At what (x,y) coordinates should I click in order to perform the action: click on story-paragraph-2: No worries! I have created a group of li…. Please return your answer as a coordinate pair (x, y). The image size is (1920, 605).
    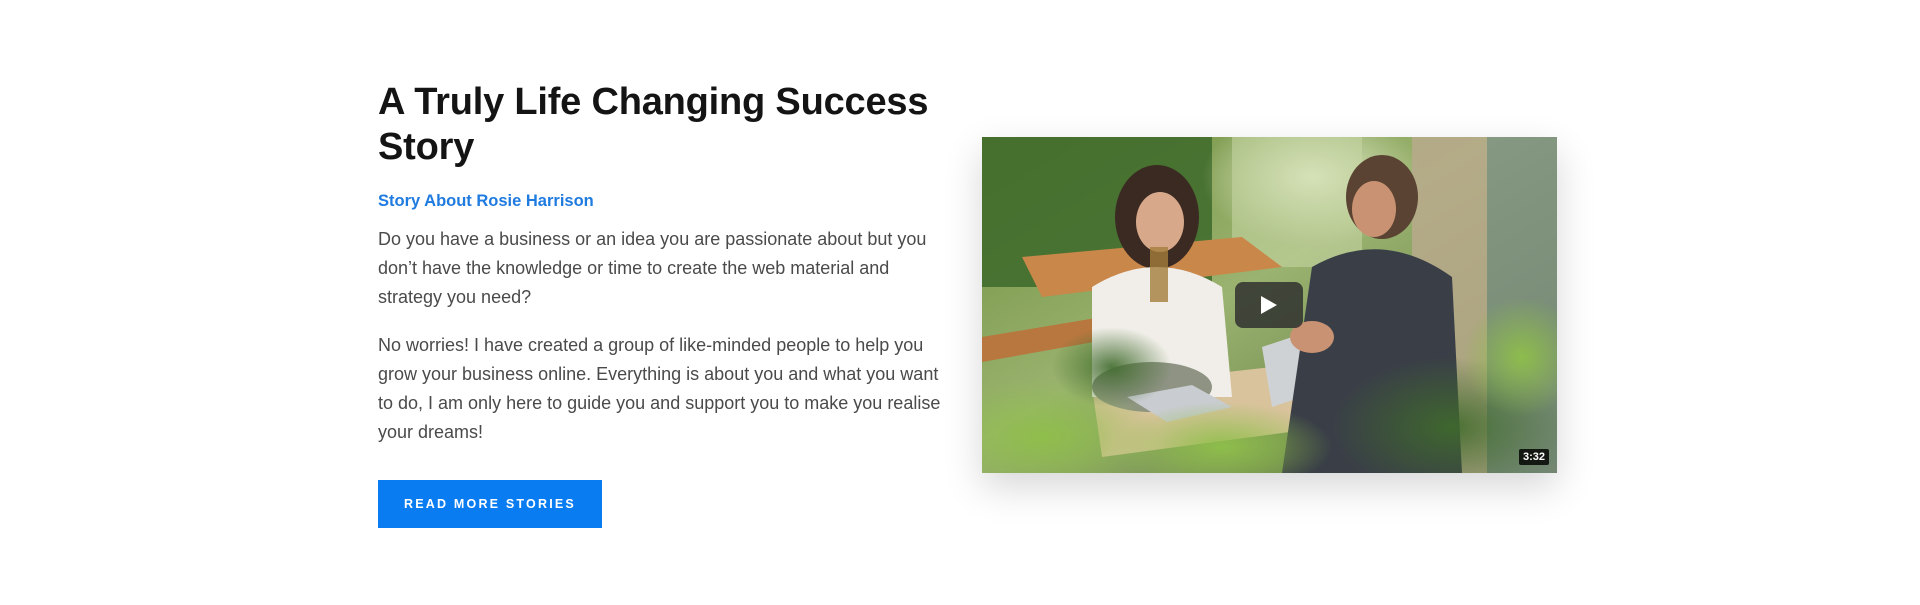
    Looking at the image, I should click on (659, 388).